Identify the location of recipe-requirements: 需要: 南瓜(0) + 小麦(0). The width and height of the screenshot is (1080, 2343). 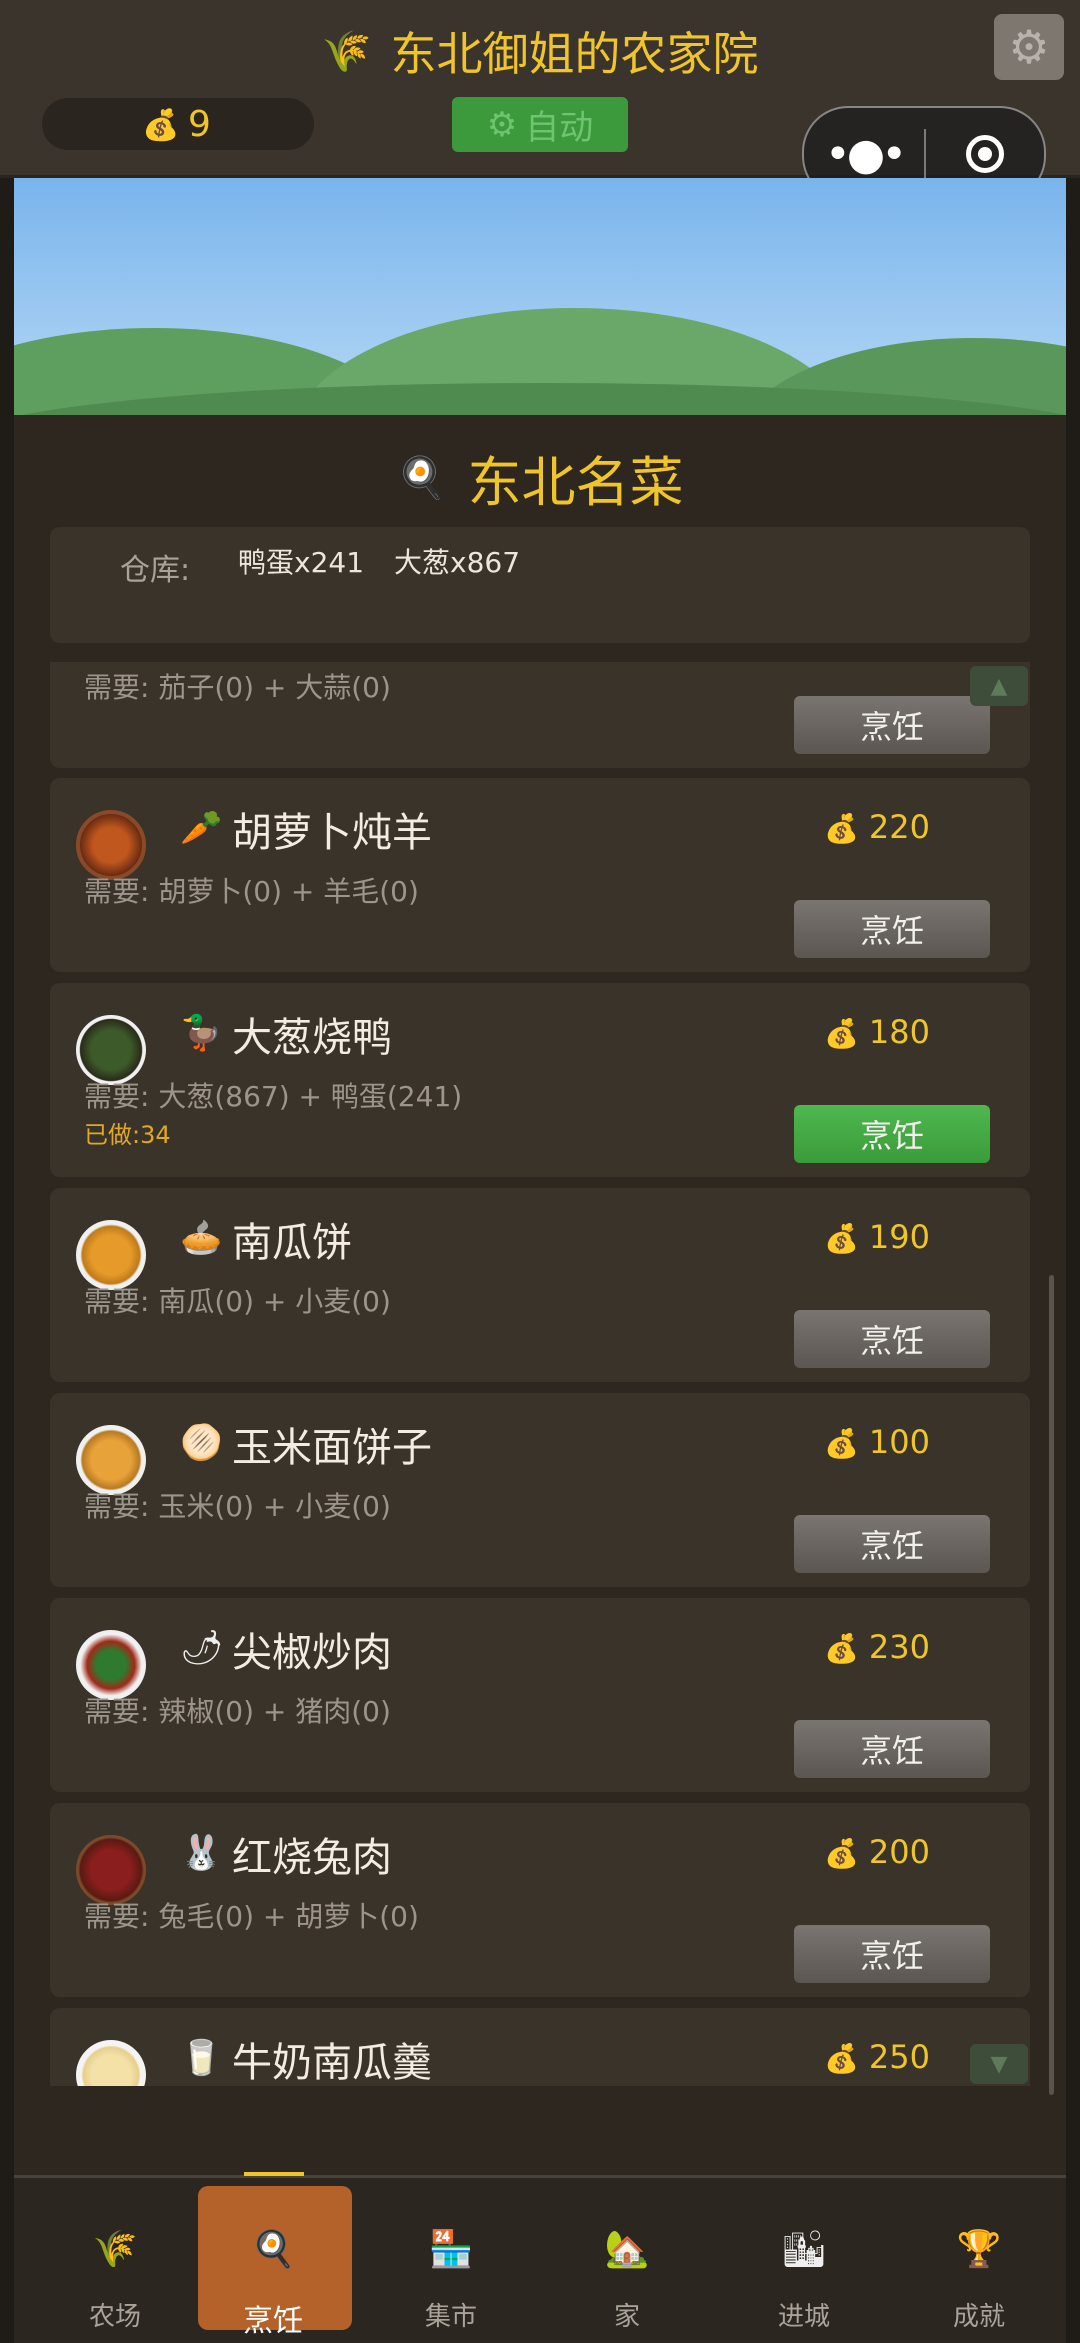
(237, 1301).